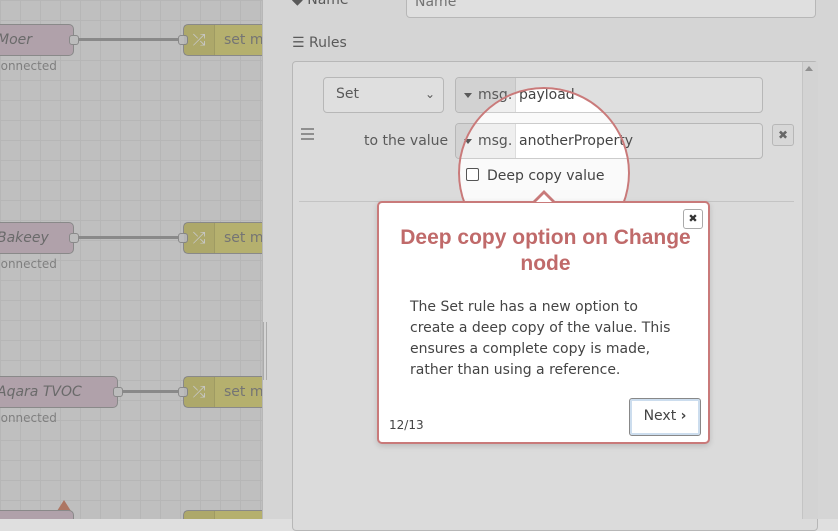  What do you see at coordinates (319, 43) in the screenshot?
I see `rules-section-label: ☰ Rules` at bounding box center [319, 43].